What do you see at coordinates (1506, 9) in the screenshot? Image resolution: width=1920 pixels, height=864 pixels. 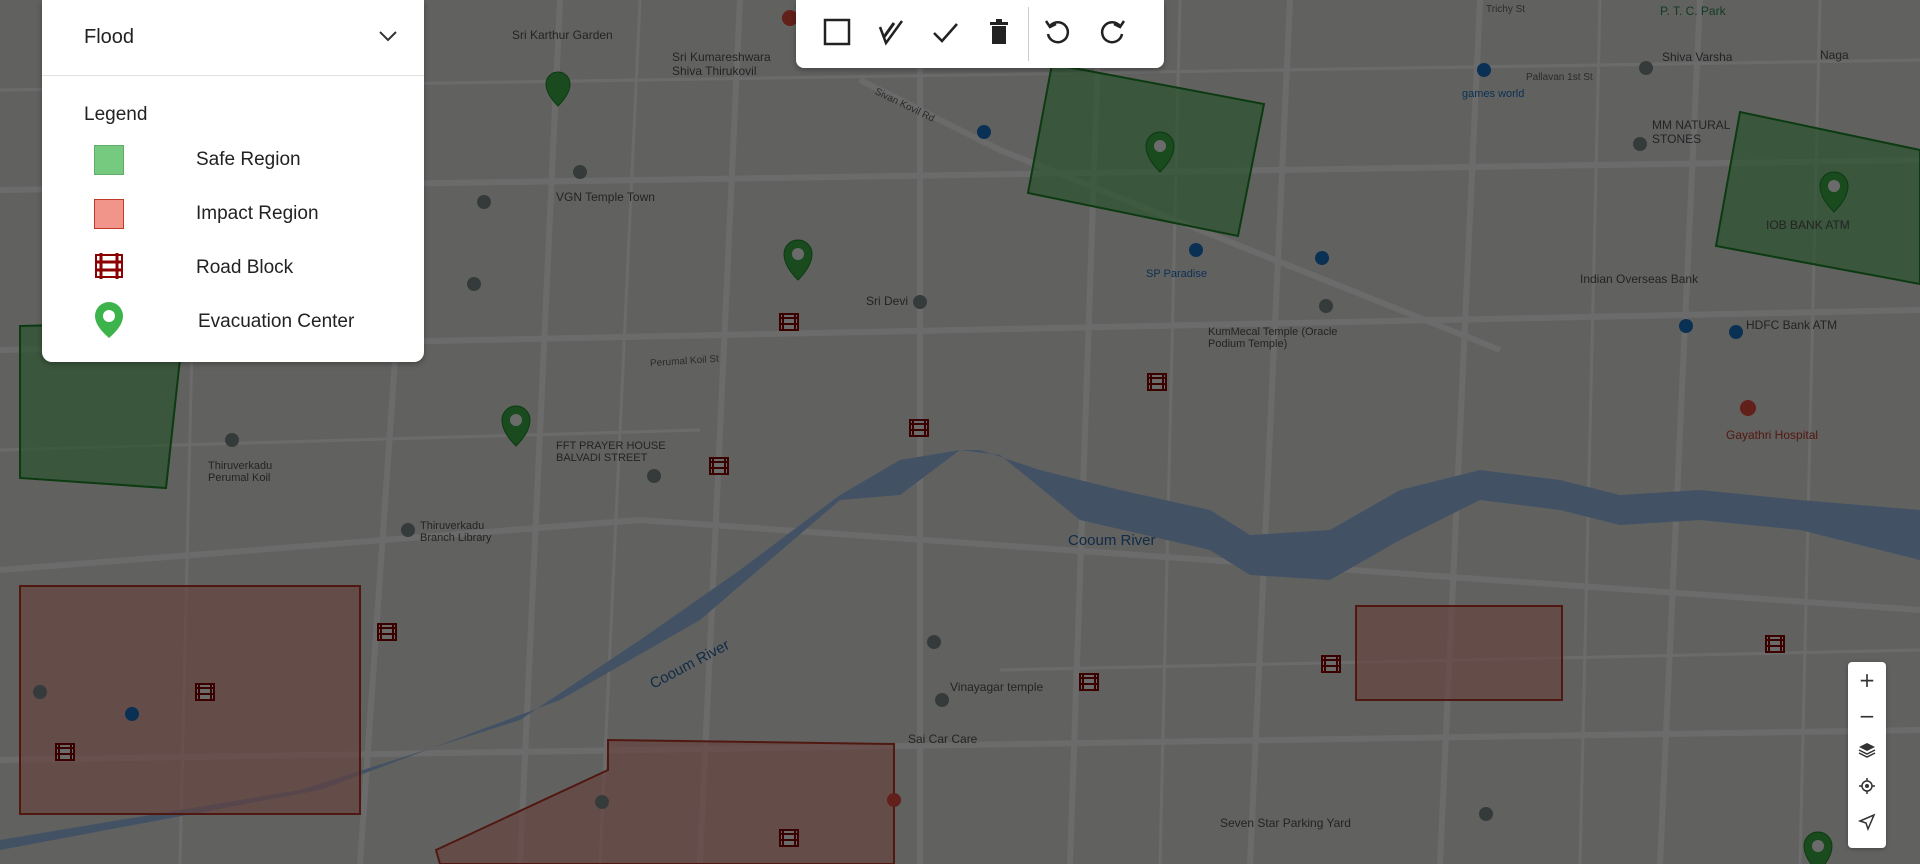 I see `map-label: Trichy St` at bounding box center [1506, 9].